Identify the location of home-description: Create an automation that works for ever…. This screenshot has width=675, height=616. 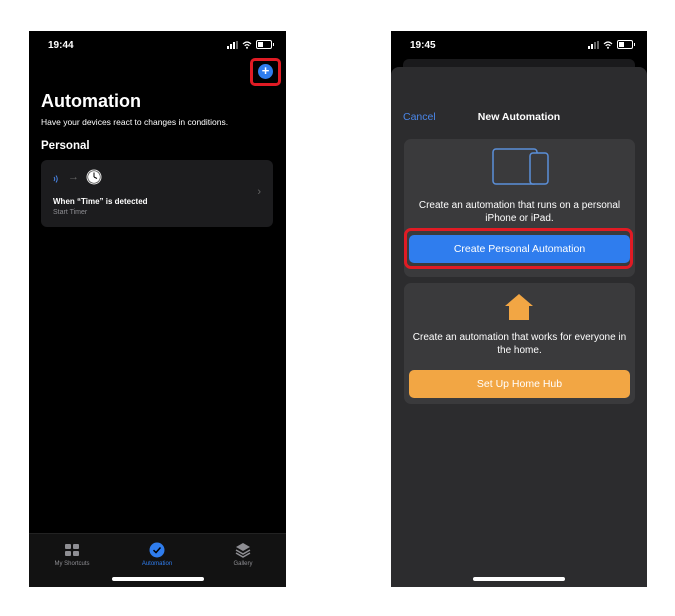
(519, 344).